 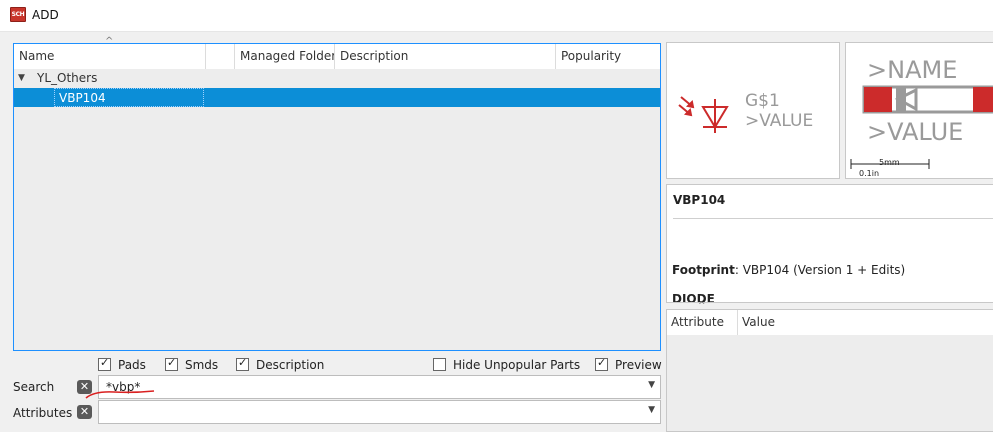 I want to click on footprint-line: Footprint: VBP104 (Version 1 + Edits), so click(x=788, y=270).